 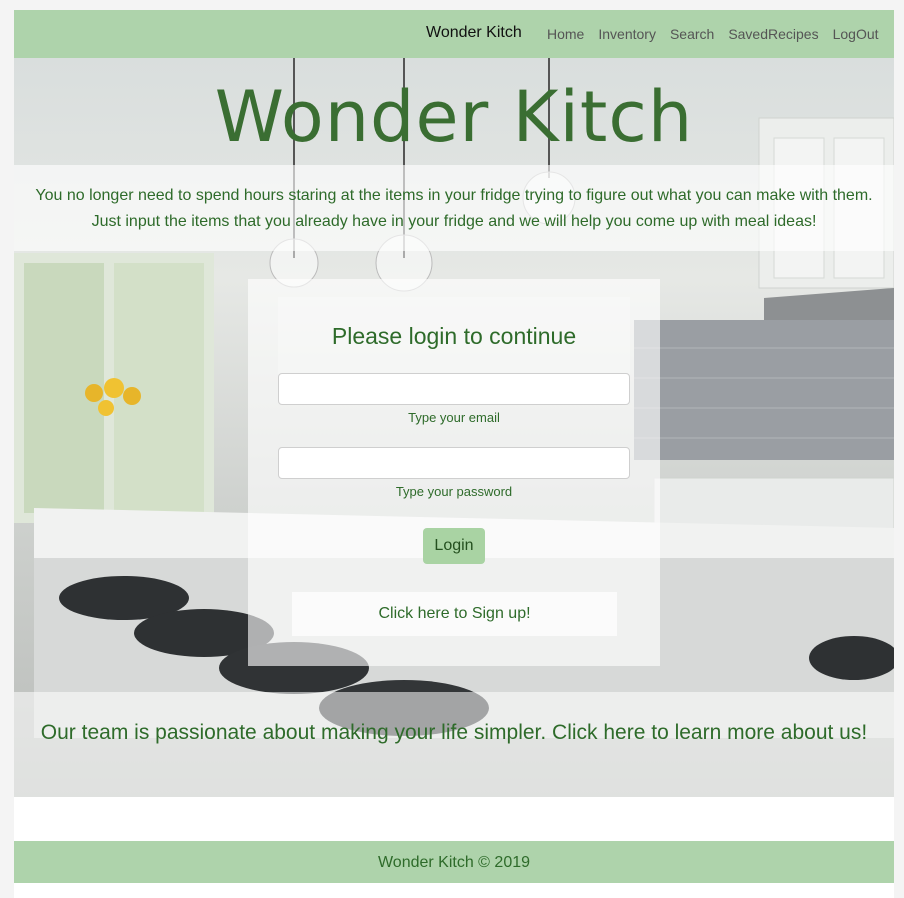 I want to click on signup-link: Click here to Sign up!, so click(x=454, y=614).